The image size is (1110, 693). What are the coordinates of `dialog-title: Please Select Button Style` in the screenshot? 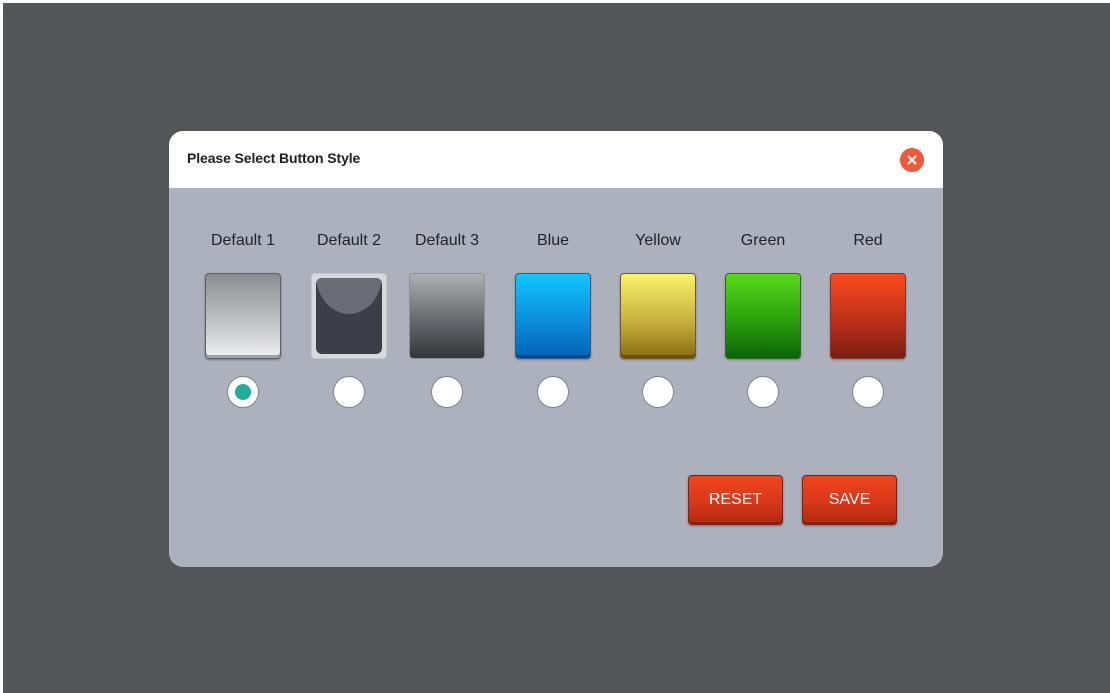 It's located at (274, 158).